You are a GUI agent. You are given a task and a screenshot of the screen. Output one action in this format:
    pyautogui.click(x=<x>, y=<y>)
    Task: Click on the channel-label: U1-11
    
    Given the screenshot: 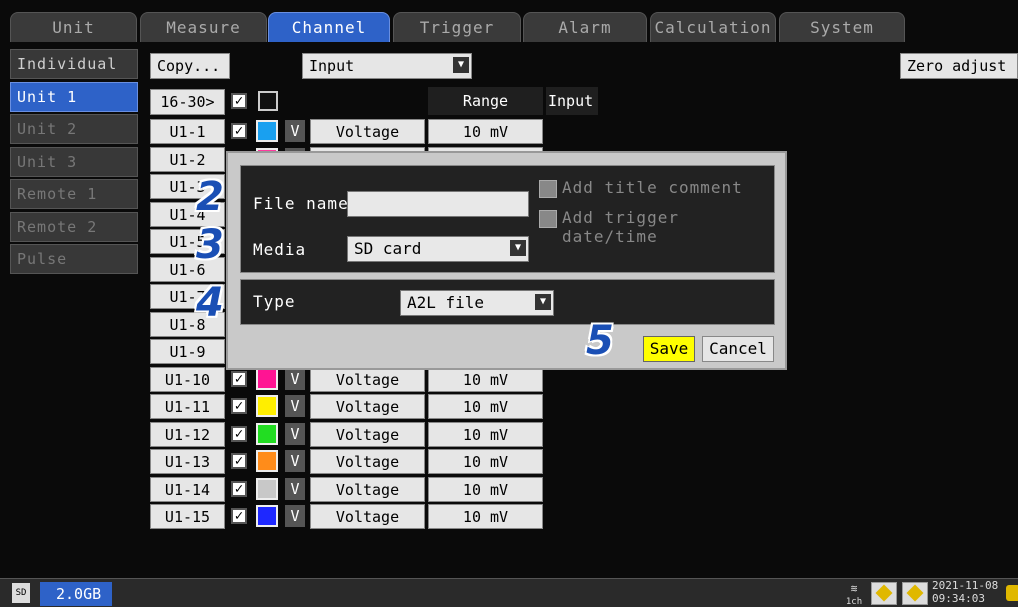 What is the action you would take?
    pyautogui.click(x=187, y=406)
    